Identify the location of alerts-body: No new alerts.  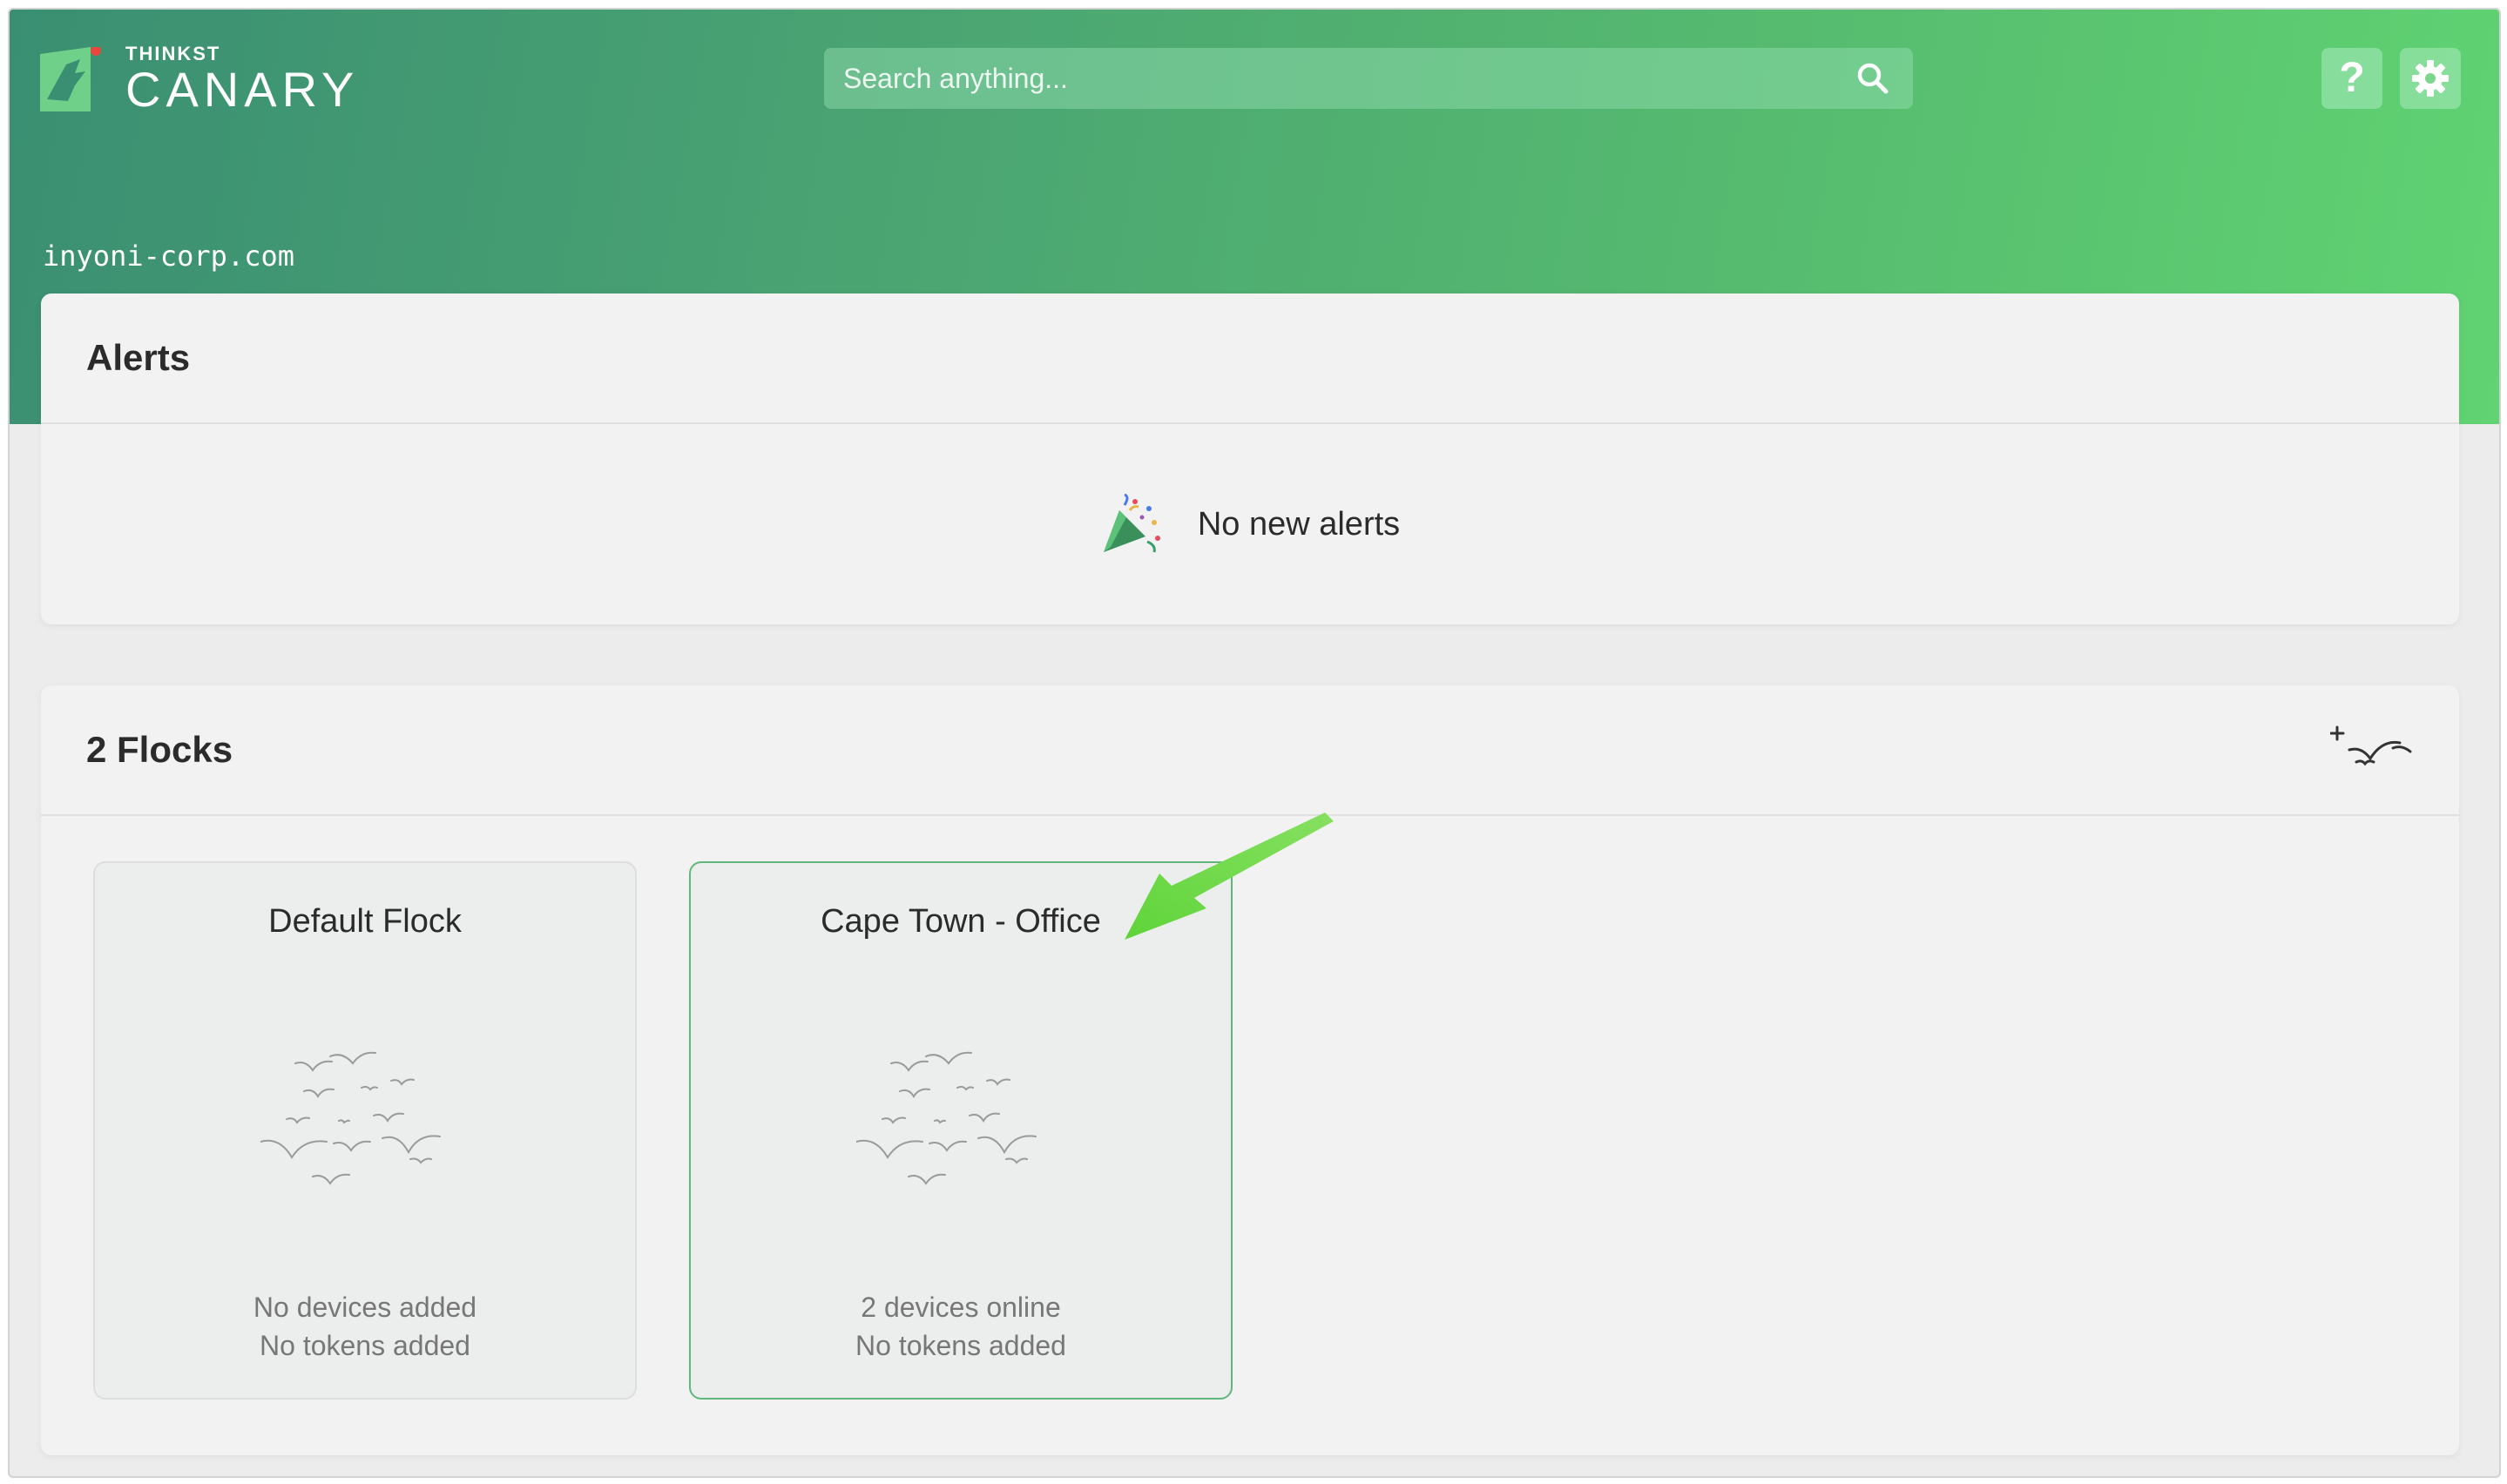
(1250, 524).